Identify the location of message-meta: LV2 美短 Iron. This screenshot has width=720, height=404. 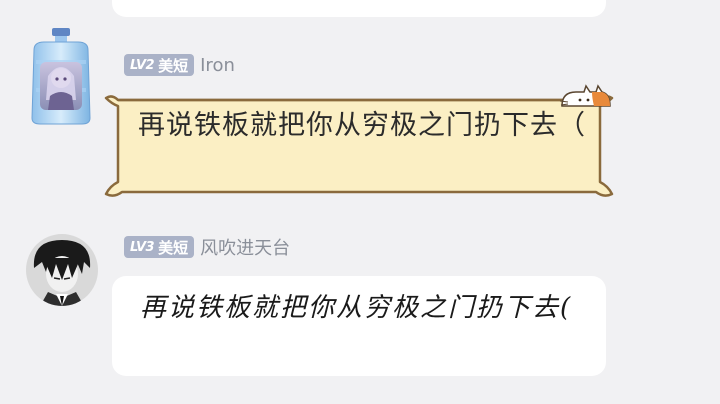
(179, 65).